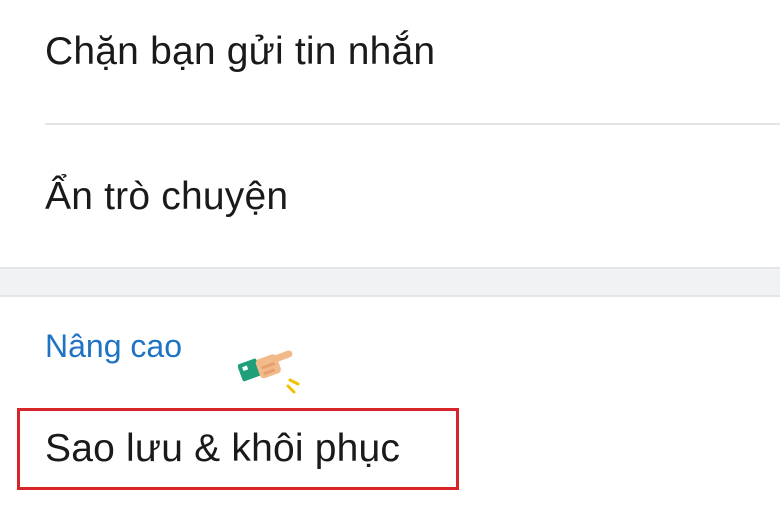 The height and width of the screenshot is (520, 780). What do you see at coordinates (223, 448) in the screenshot?
I see `backup-restore-label: Sao lưu & khôi phục` at bounding box center [223, 448].